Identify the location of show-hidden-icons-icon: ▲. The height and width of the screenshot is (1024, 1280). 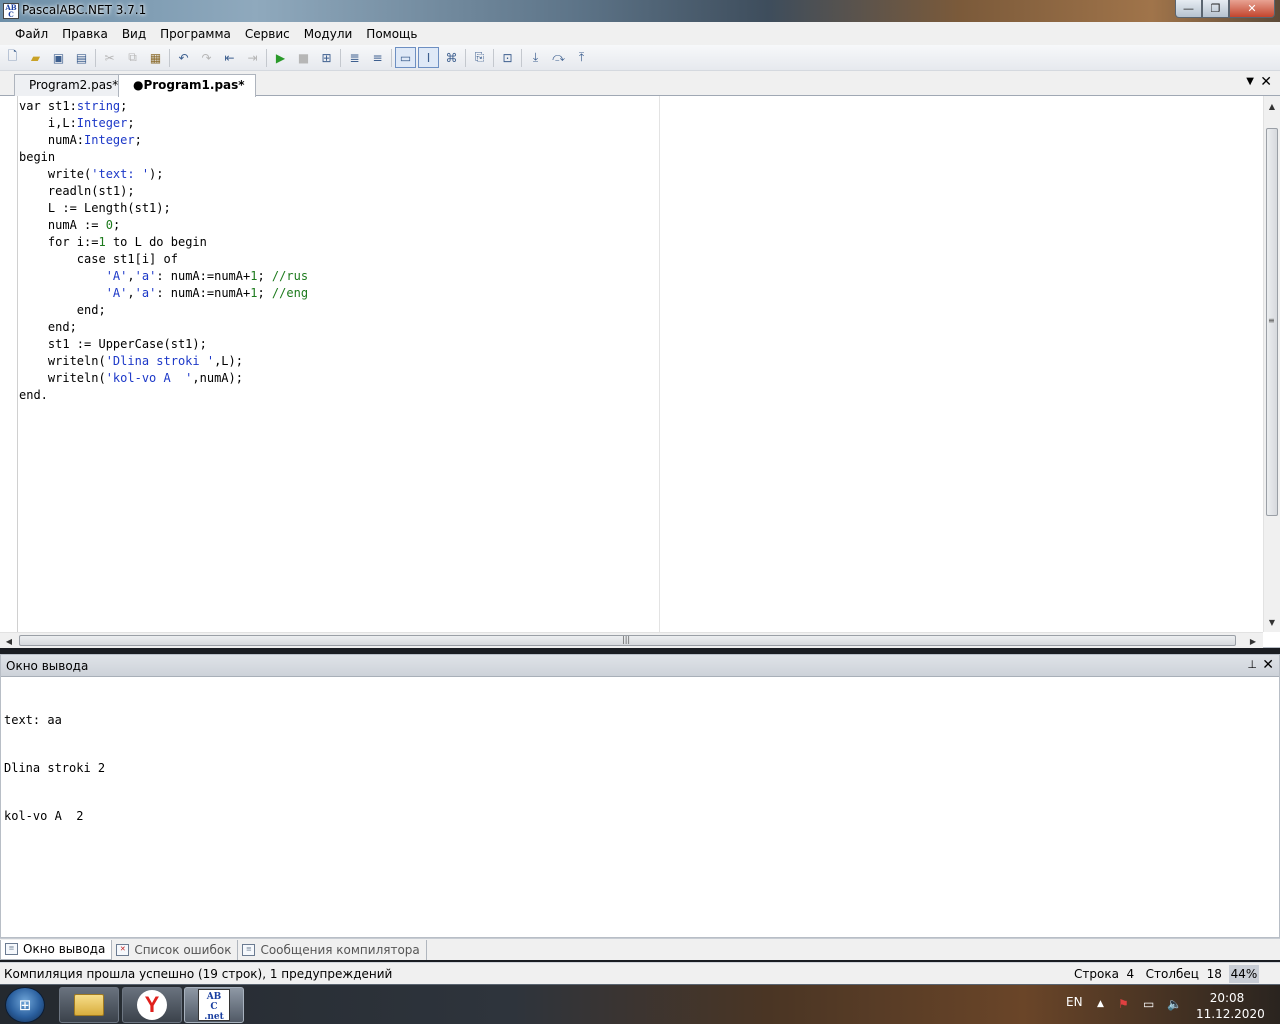
(1100, 1004).